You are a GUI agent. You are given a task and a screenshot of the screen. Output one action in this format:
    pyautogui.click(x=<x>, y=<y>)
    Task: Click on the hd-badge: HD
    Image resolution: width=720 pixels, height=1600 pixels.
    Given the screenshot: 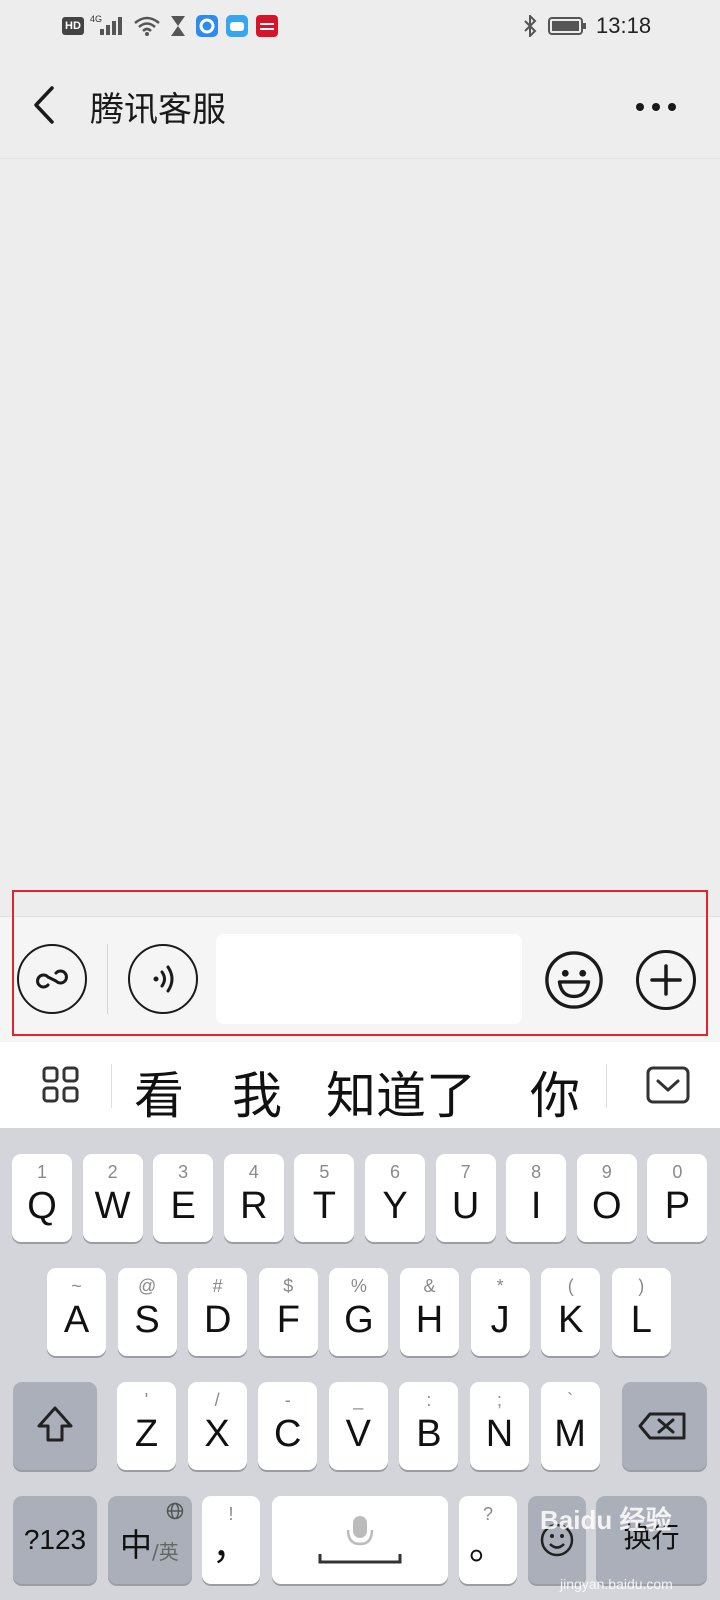 What is the action you would take?
    pyautogui.click(x=73, y=26)
    